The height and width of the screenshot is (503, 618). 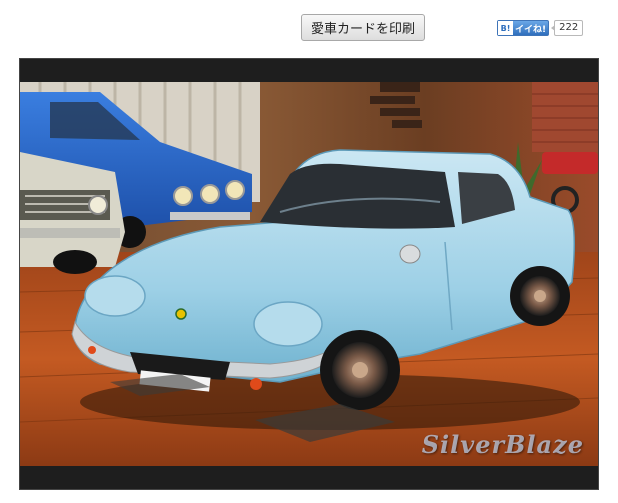 I want to click on like-widget: B! イイね! 222, so click(x=540, y=28).